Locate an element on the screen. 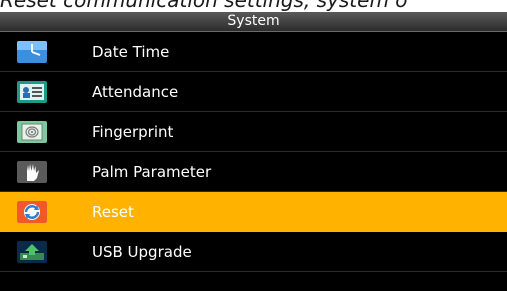 The image size is (507, 291). menu-item-label: Date Time is located at coordinates (131, 52).